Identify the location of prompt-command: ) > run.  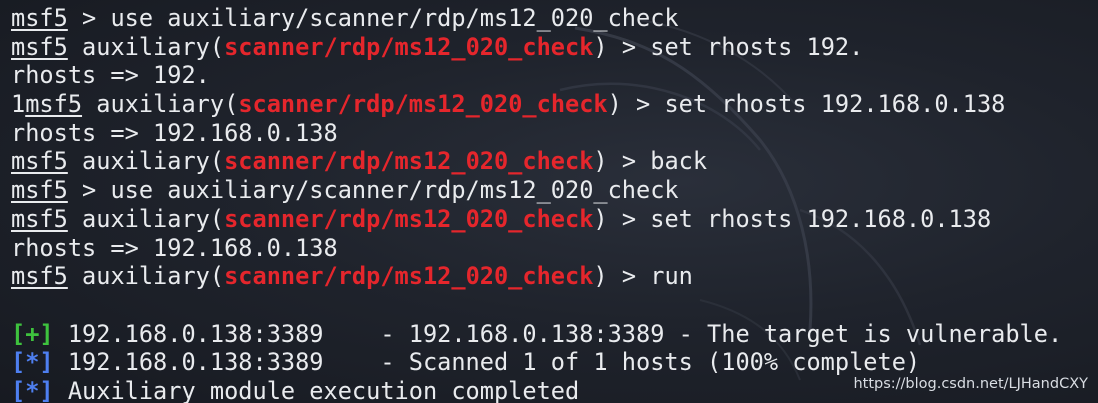
(643, 276).